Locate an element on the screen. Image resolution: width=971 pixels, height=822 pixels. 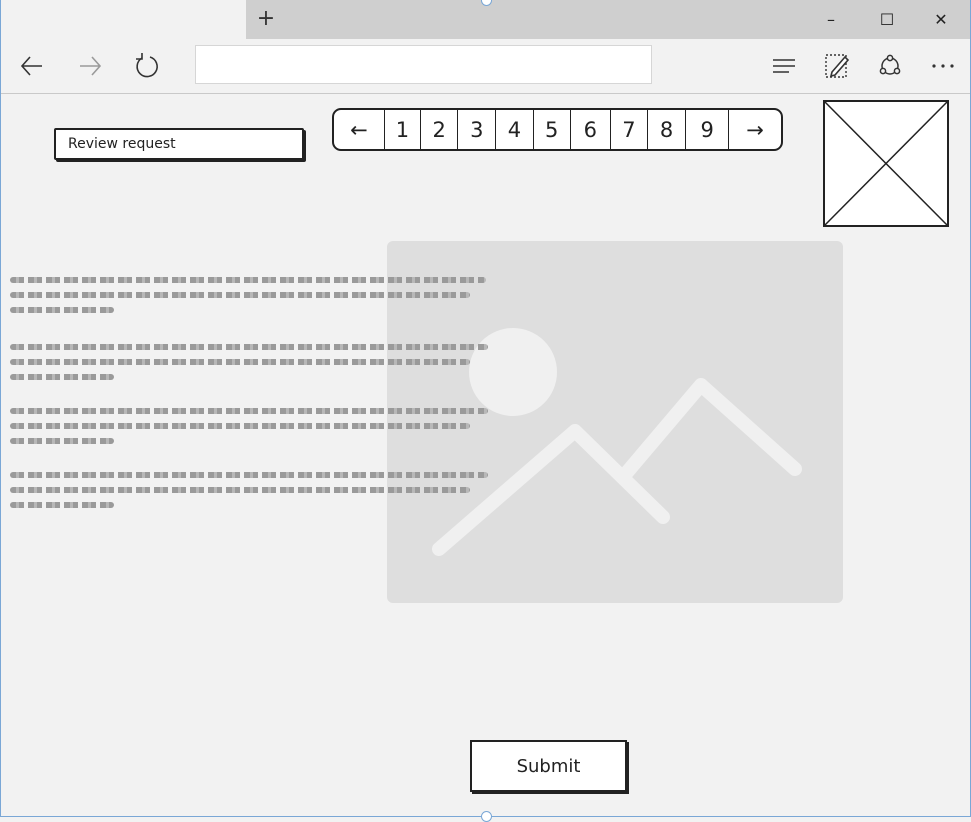
more-dots-icon is located at coordinates (943, 66).